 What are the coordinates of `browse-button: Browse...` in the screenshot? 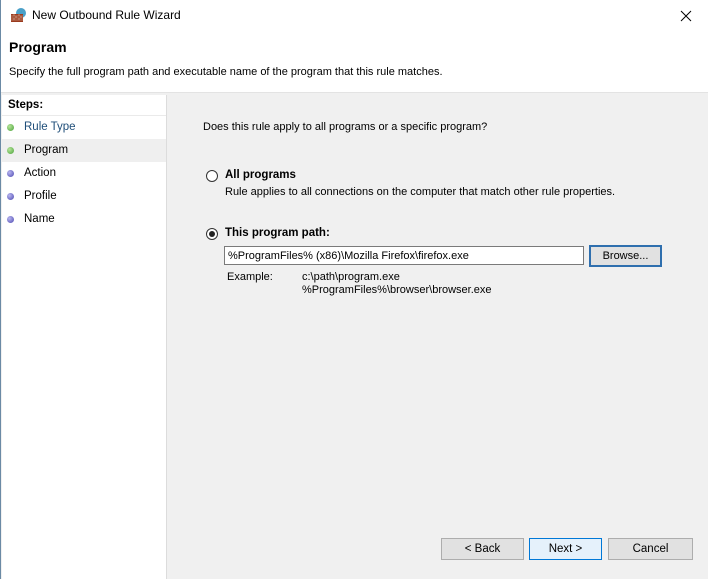 It's located at (625, 256).